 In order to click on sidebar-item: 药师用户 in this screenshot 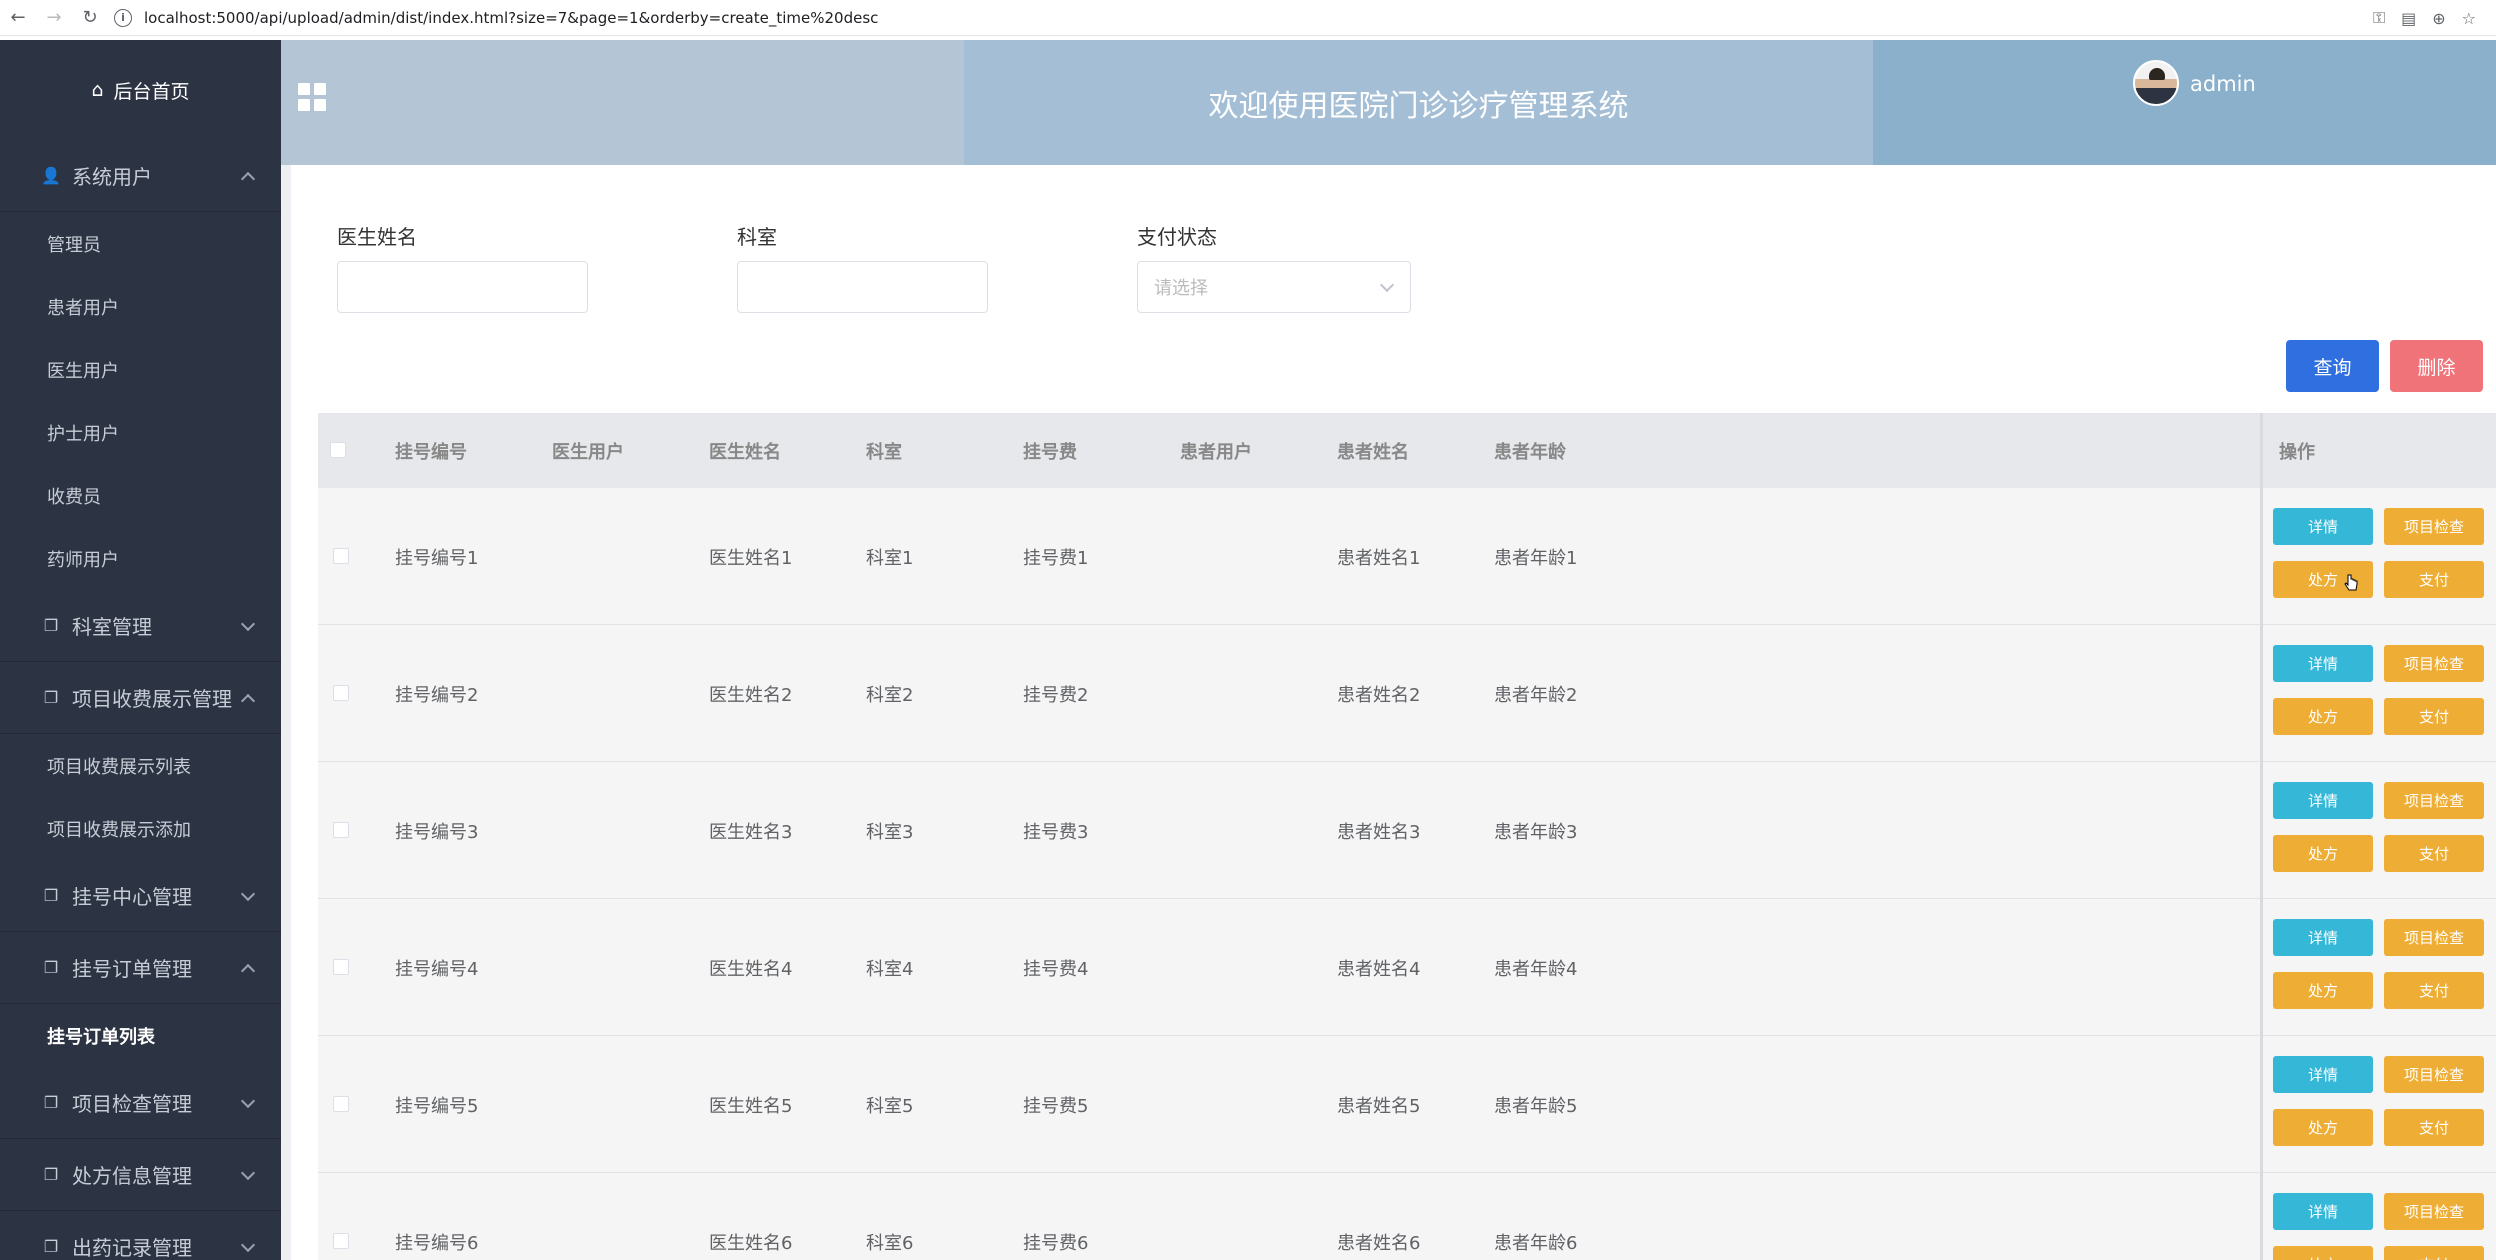, I will do `click(140, 558)`.